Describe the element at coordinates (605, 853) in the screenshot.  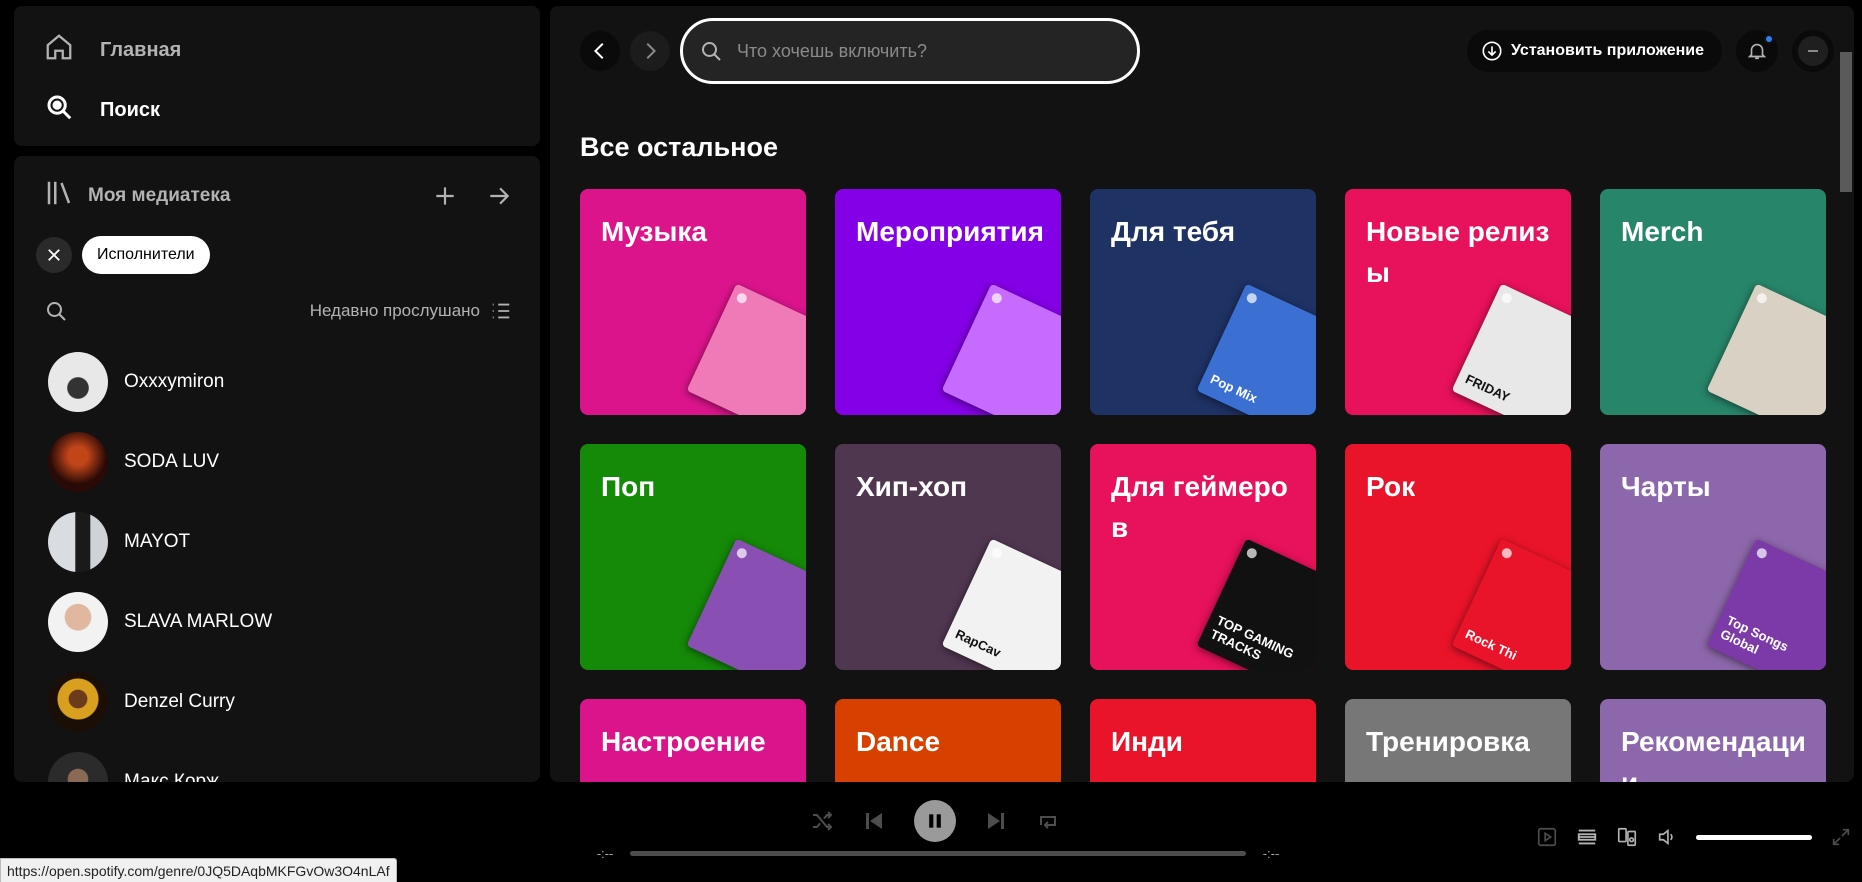
I see `time-elapsed: -:--` at that location.